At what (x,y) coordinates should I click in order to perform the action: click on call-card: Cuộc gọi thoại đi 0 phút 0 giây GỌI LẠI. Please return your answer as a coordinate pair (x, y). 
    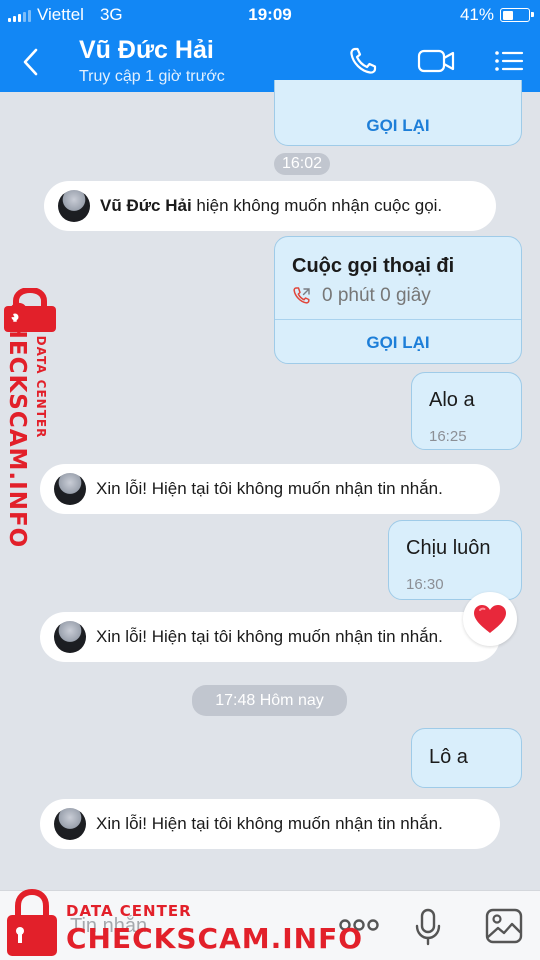
    Looking at the image, I should click on (398, 300).